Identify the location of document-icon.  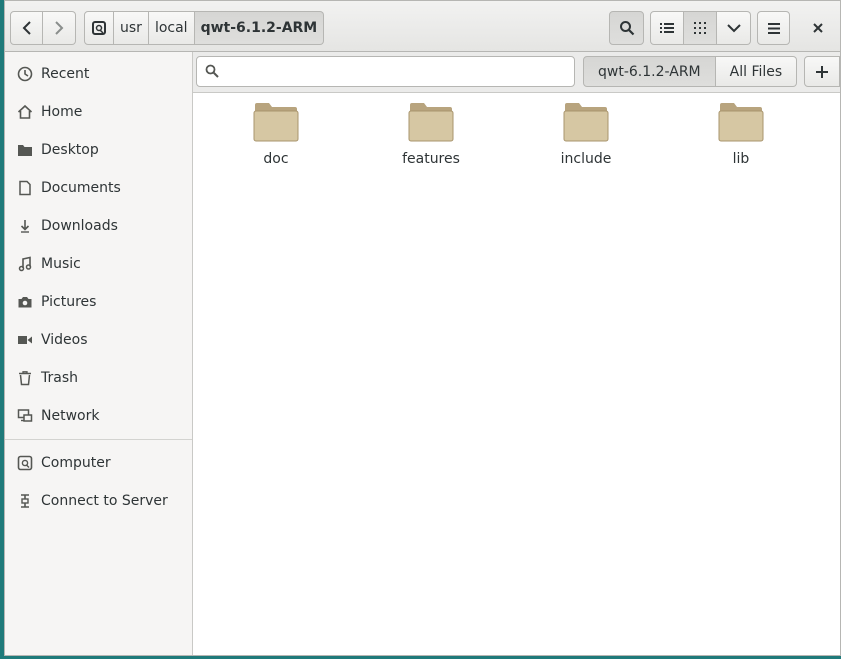
(25, 188).